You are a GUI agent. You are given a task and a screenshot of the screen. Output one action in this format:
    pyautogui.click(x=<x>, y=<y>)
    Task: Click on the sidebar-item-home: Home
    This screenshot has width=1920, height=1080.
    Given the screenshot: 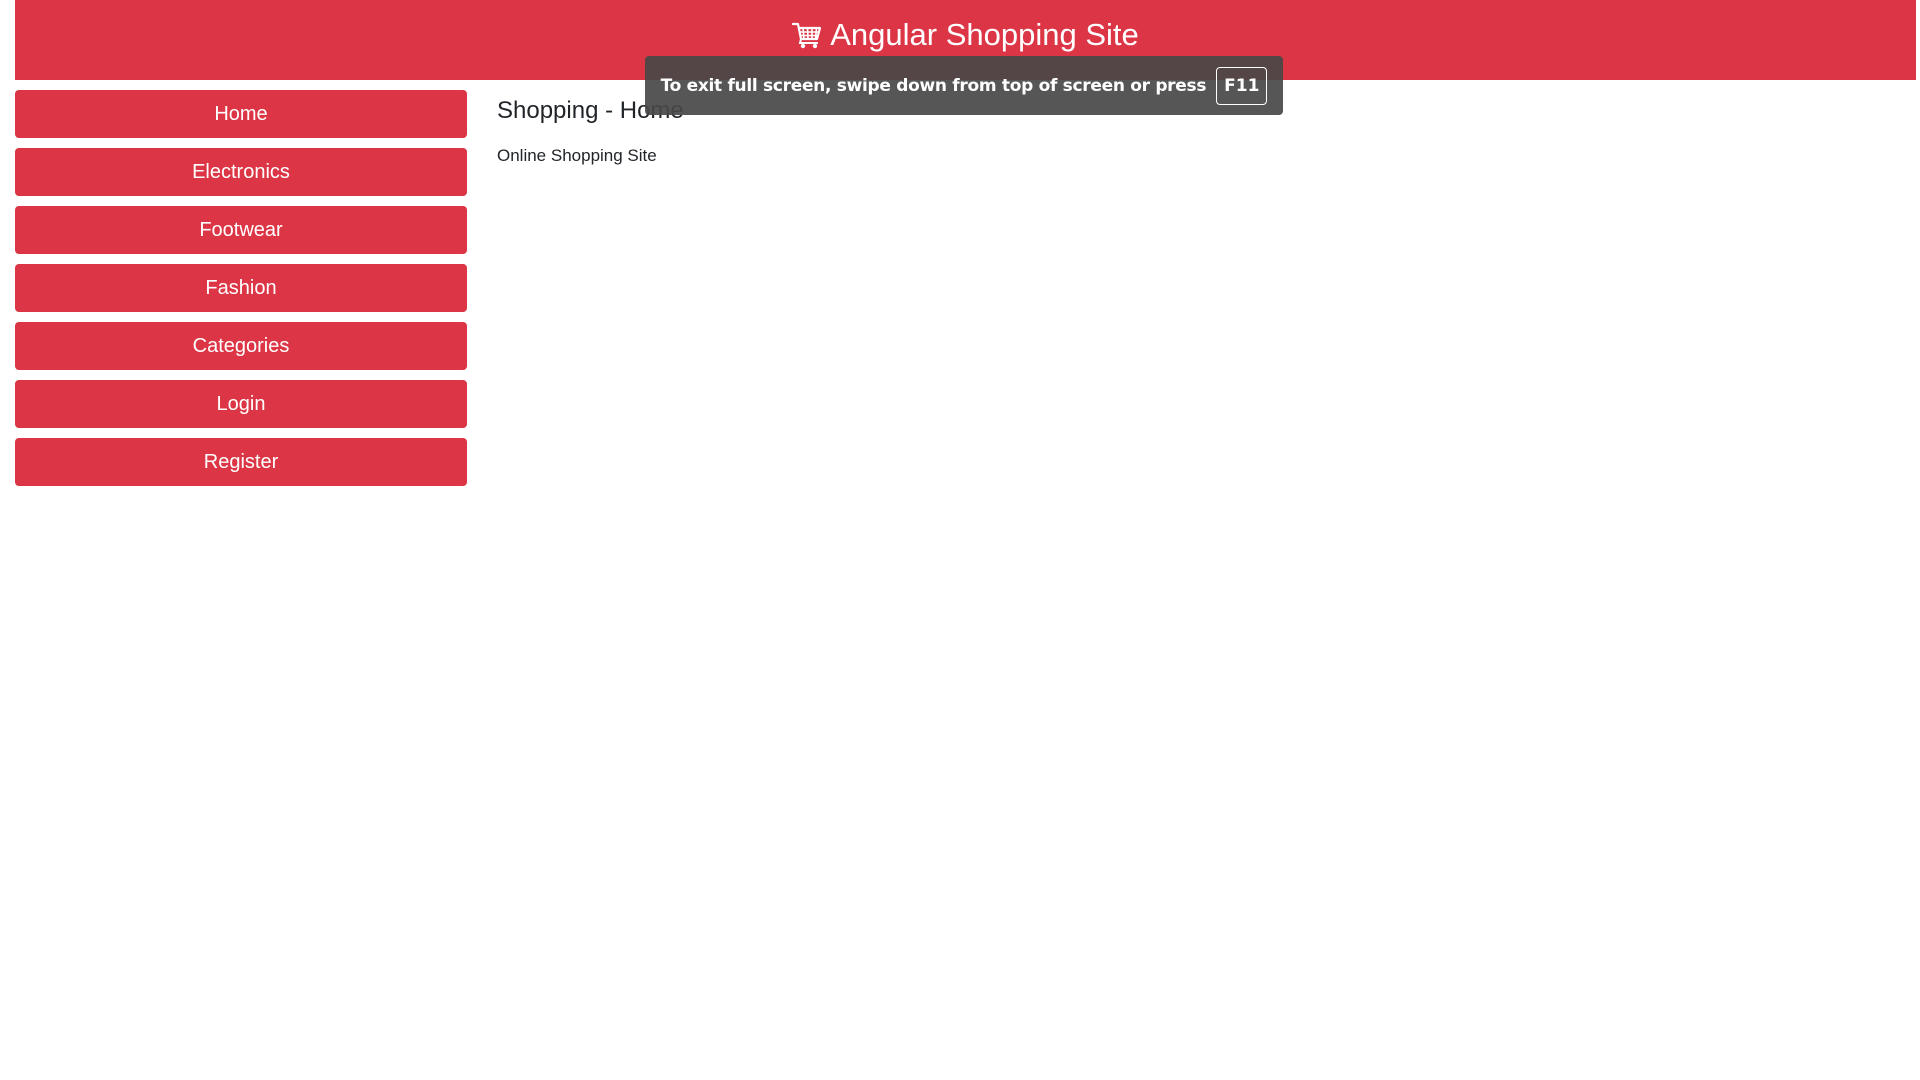 What is the action you would take?
    pyautogui.click(x=241, y=114)
    